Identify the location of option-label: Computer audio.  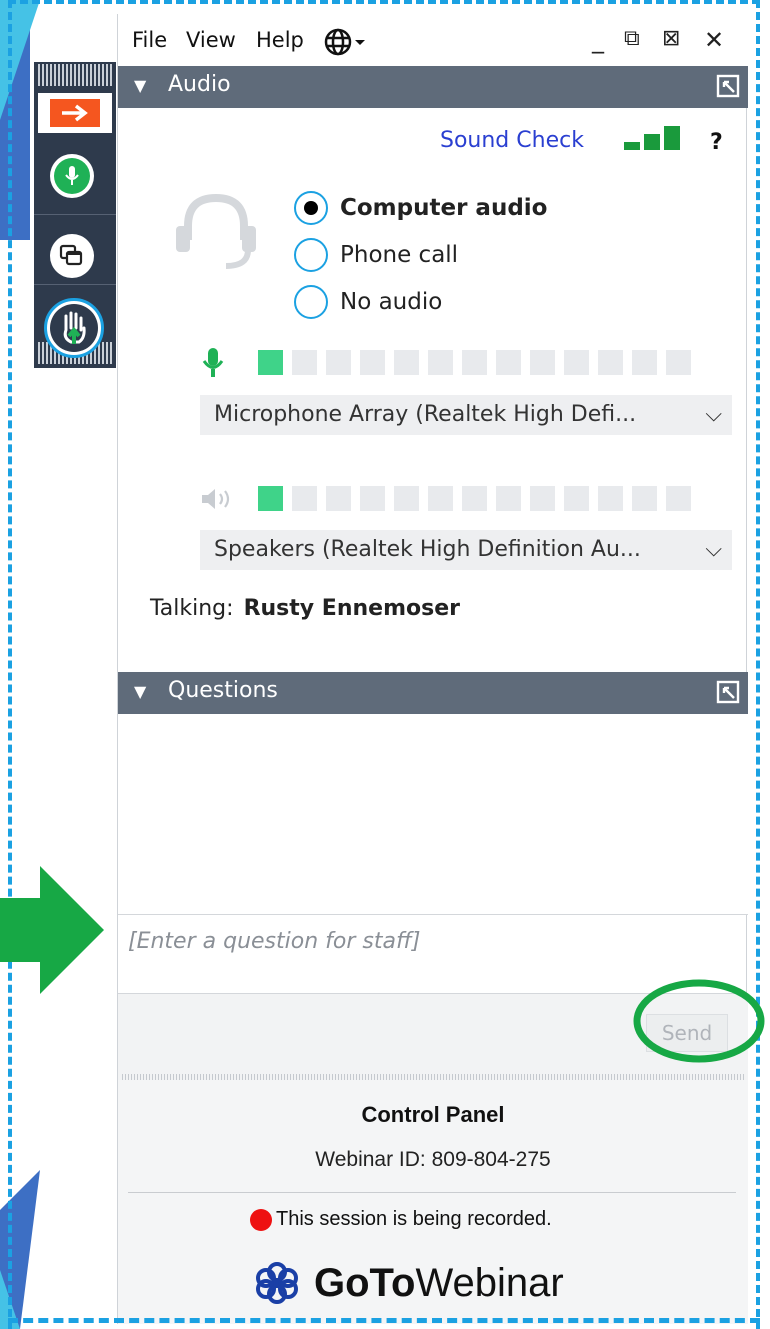
(444, 208).